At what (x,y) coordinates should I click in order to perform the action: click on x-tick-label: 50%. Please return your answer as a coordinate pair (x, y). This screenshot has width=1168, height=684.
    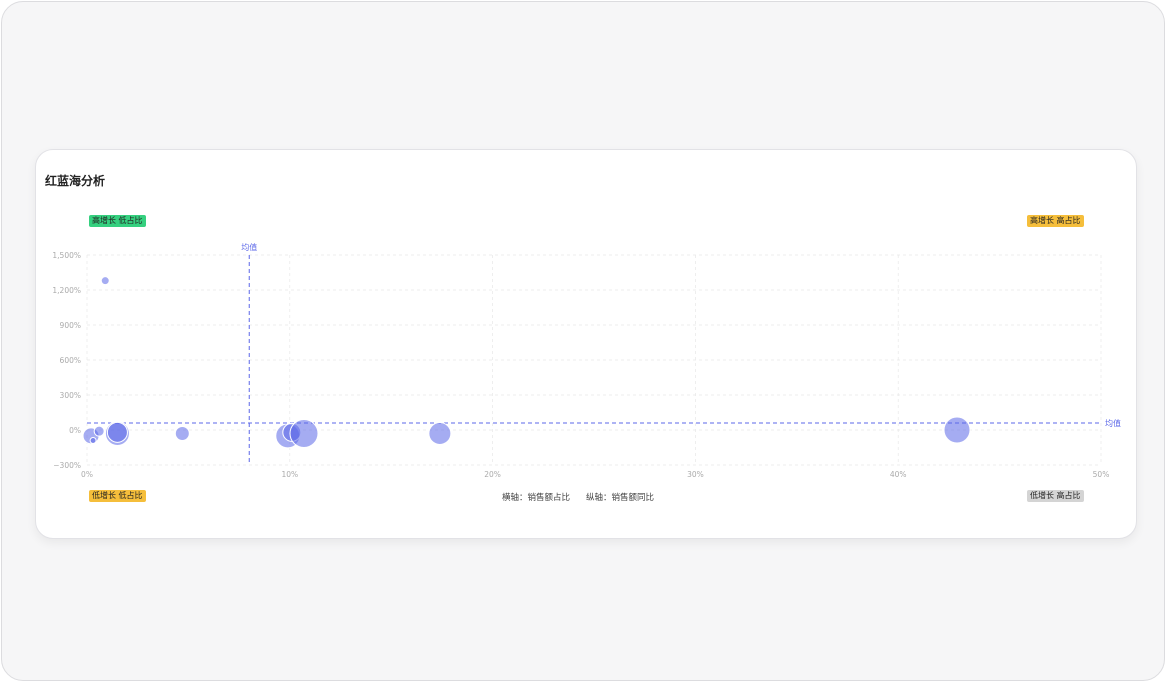
    Looking at the image, I should click on (1101, 474).